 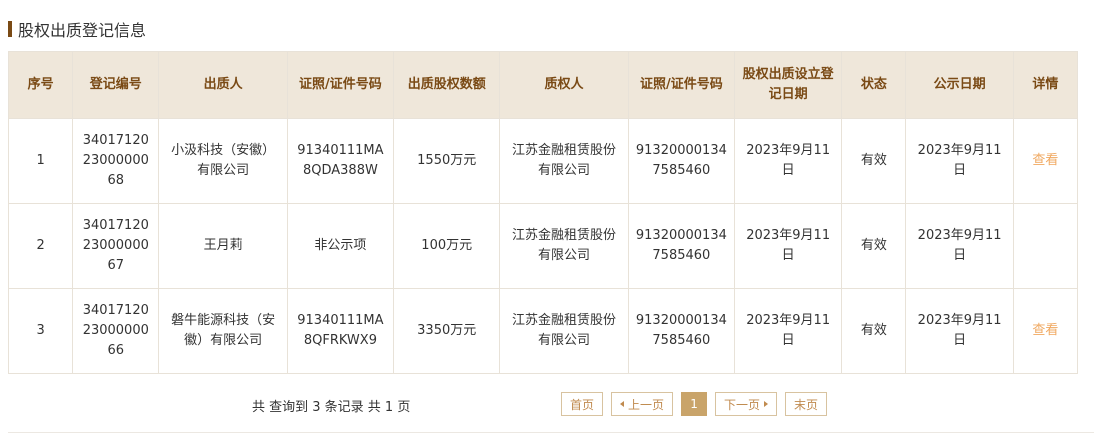 What do you see at coordinates (447, 246) in the screenshot?
I see `cell-amount: 100万元` at bounding box center [447, 246].